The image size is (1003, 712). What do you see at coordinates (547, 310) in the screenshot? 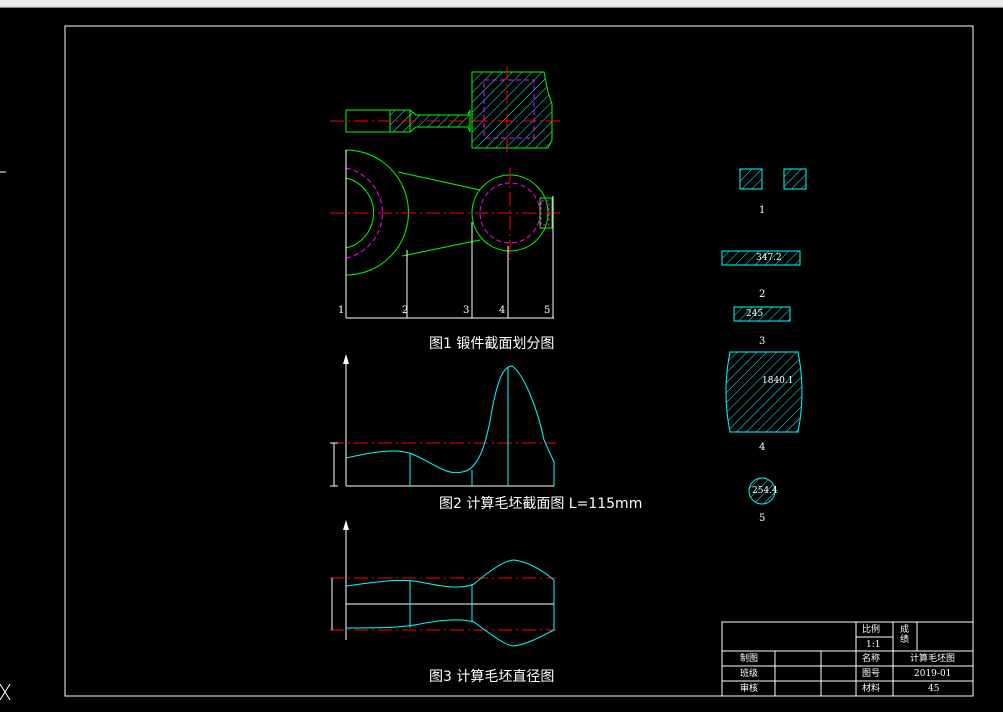
I see `station-label: 5` at bounding box center [547, 310].